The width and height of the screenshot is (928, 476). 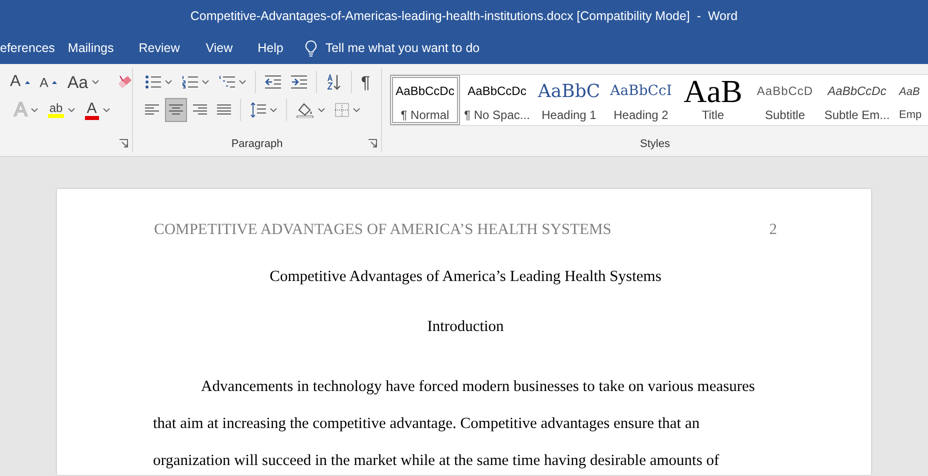 What do you see at coordinates (334, 82) in the screenshot?
I see `sort-icon` at bounding box center [334, 82].